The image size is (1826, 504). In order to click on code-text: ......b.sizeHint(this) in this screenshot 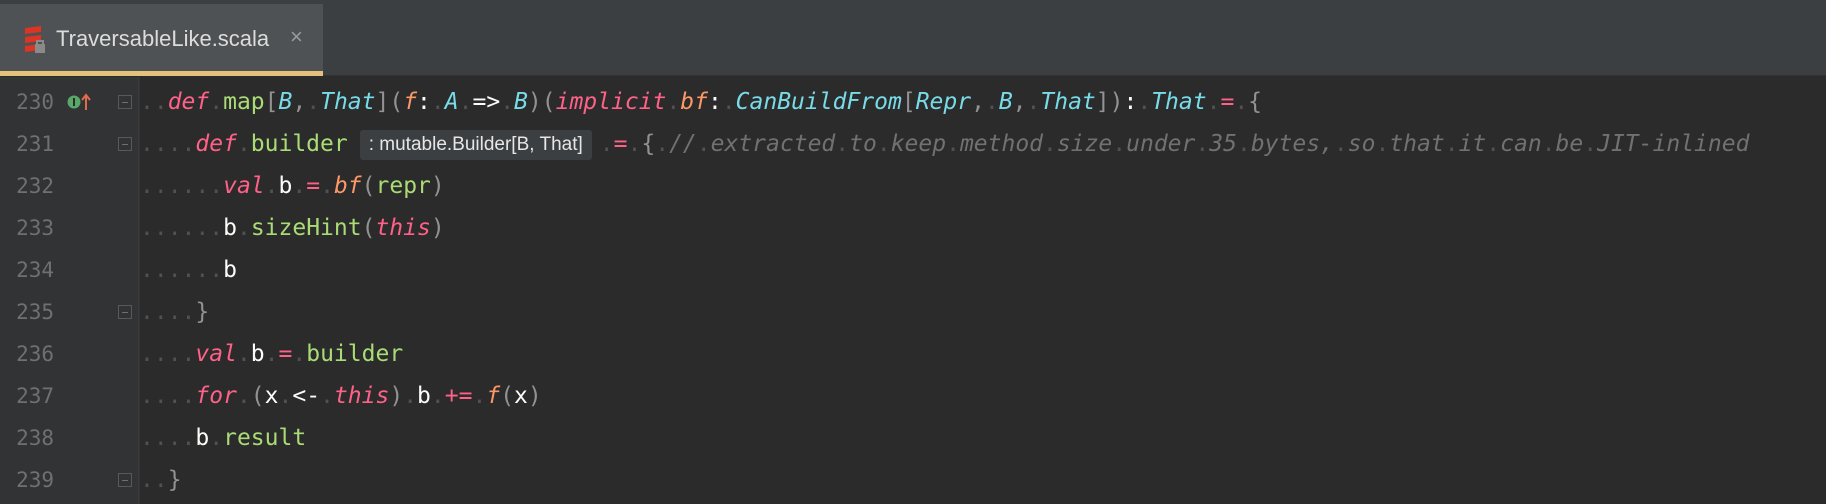, I will do `click(292, 228)`.